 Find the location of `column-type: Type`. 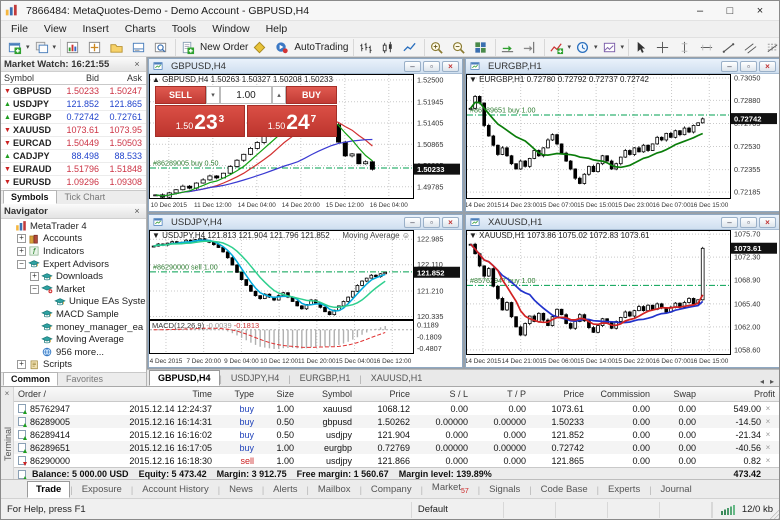

column-type: Type is located at coordinates (239, 394).